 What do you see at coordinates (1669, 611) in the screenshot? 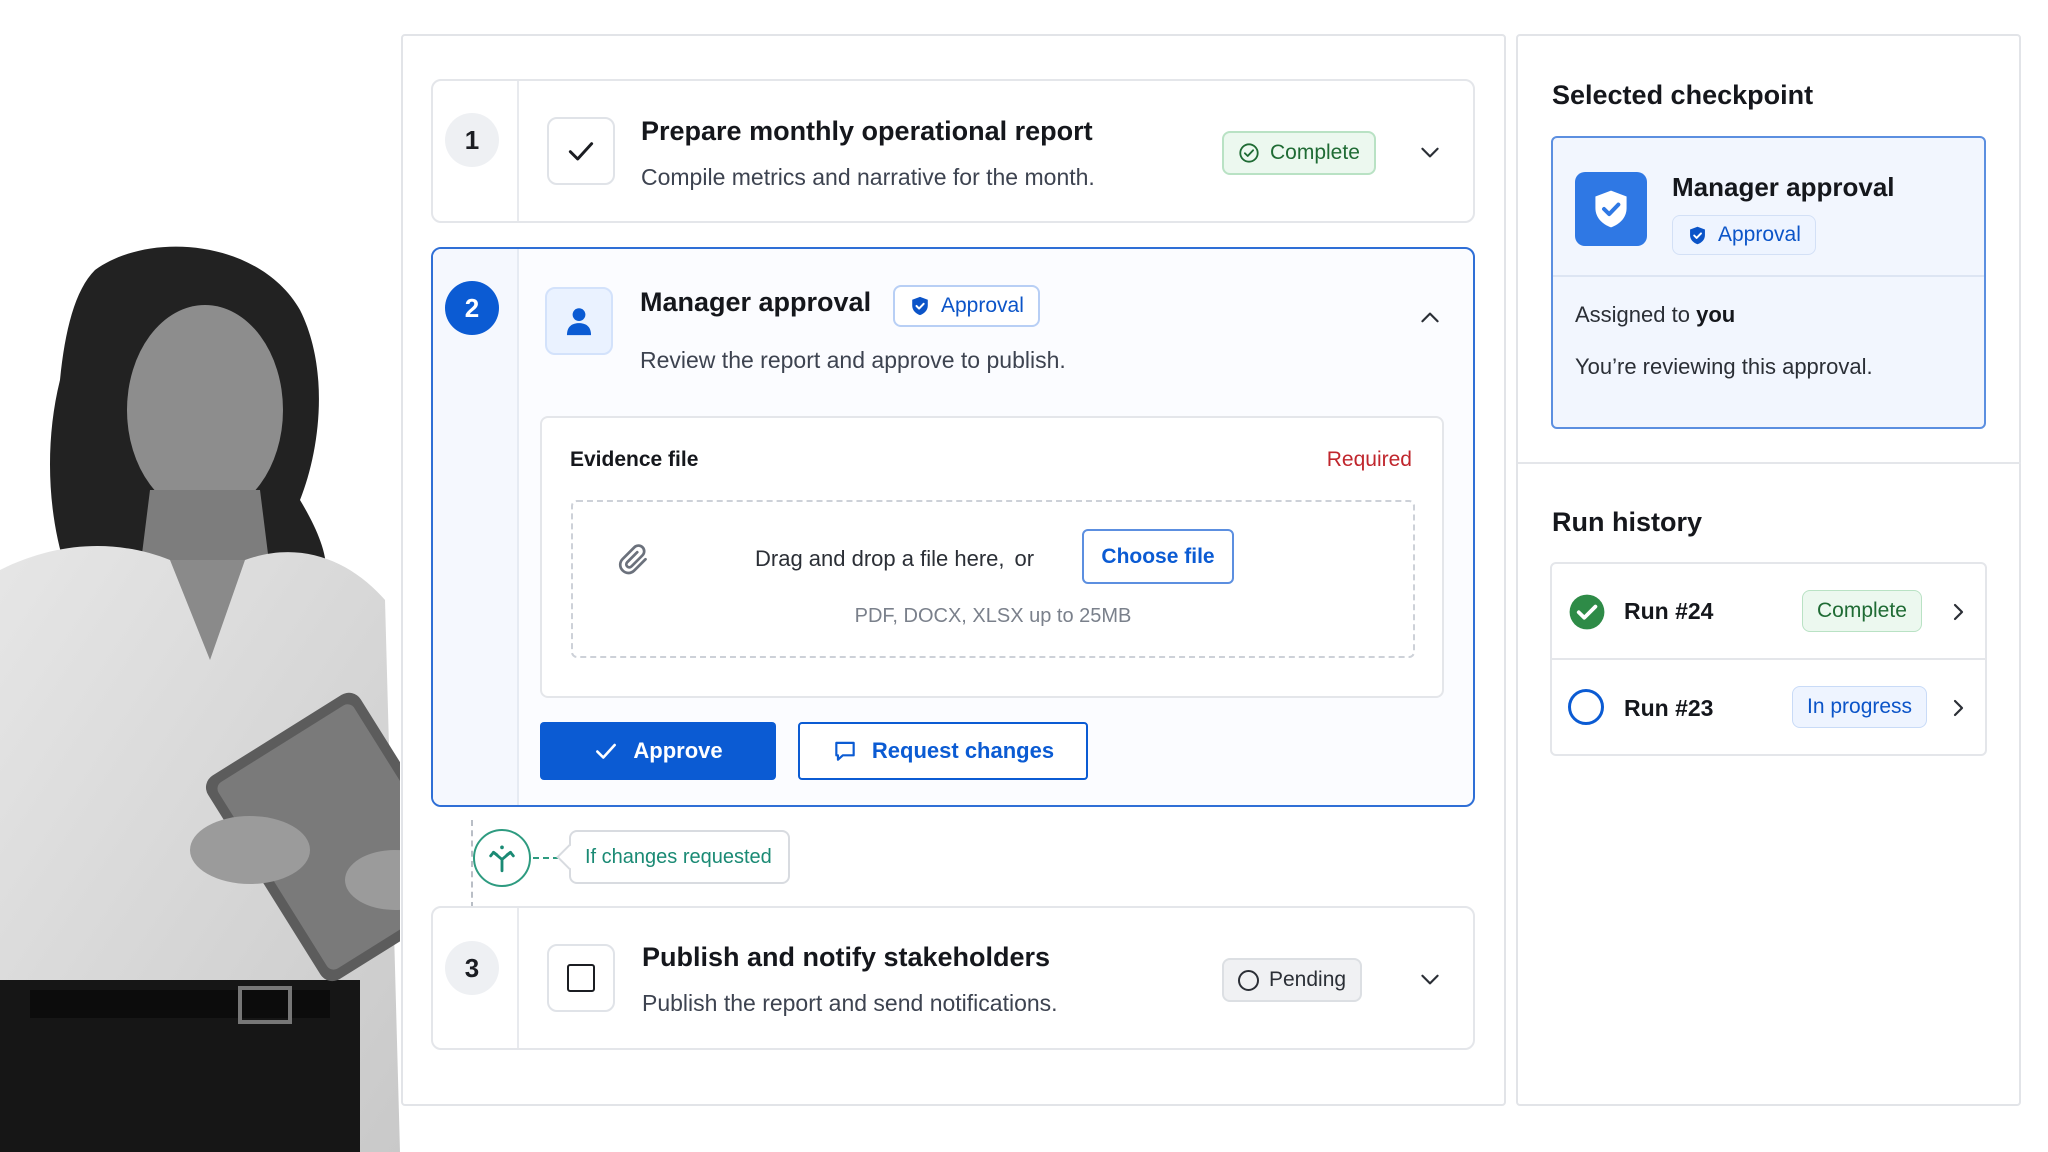
I see `run-name: Run #24` at bounding box center [1669, 611].